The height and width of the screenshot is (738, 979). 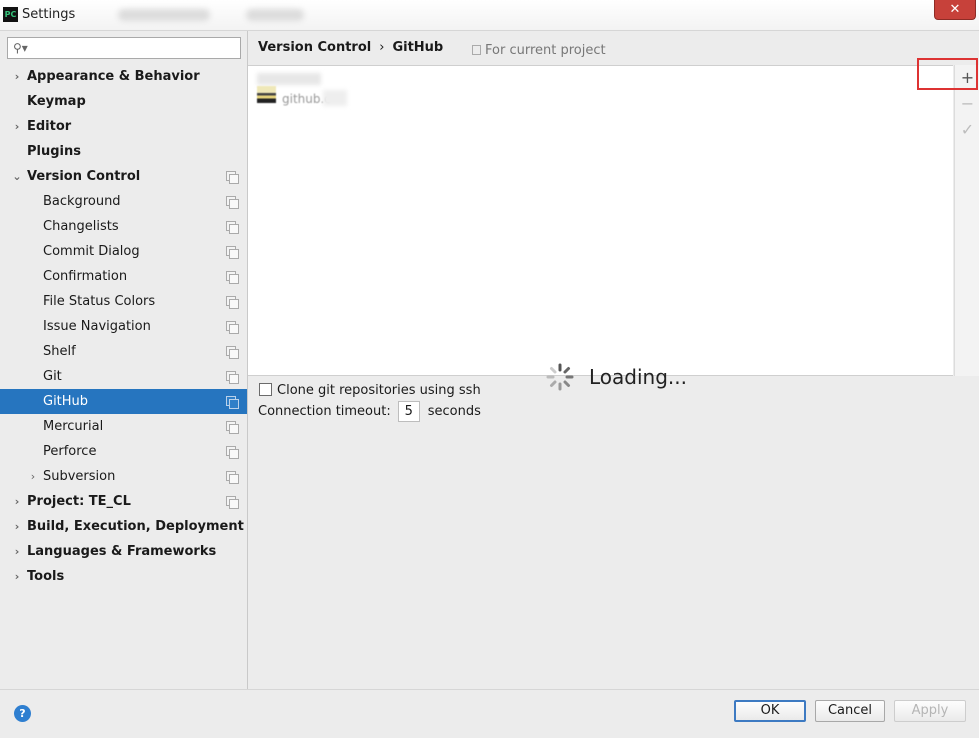 I want to click on loading-spinner-icon, so click(x=560, y=377).